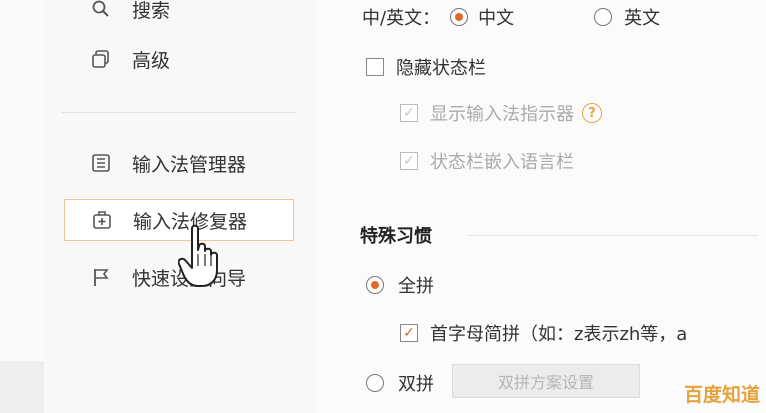 The height and width of the screenshot is (413, 766). Describe the element at coordinates (151, 11) in the screenshot. I see `sidebar-item-label: 搜索` at that location.